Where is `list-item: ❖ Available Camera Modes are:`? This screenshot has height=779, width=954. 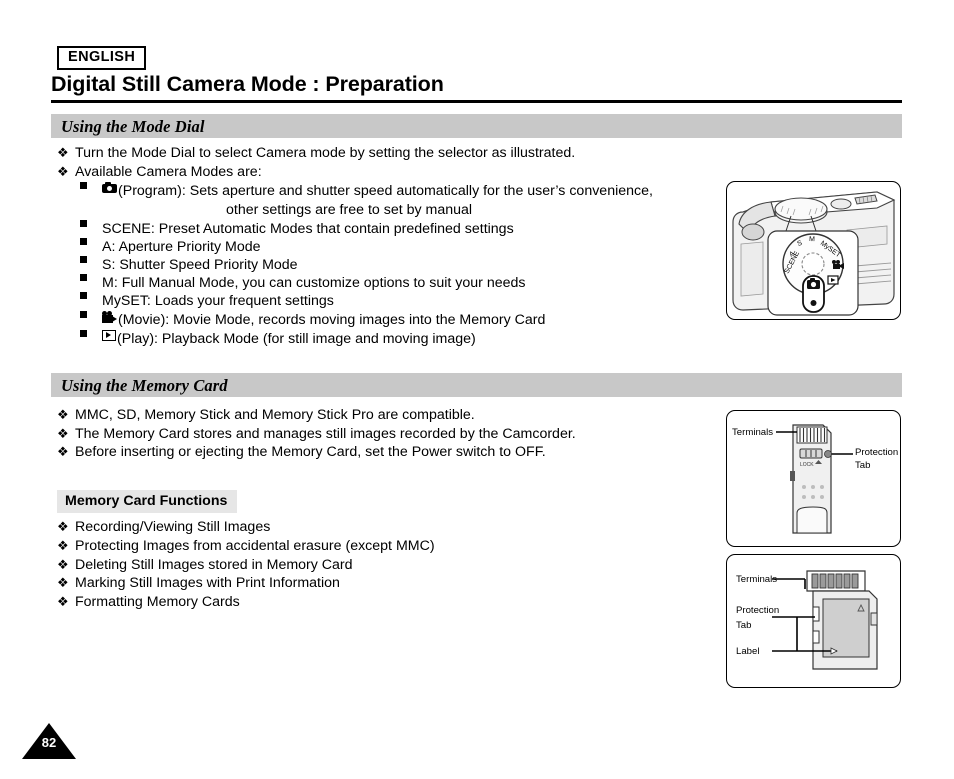 list-item: ❖ Available Camera Modes are: is located at coordinates (159, 172).